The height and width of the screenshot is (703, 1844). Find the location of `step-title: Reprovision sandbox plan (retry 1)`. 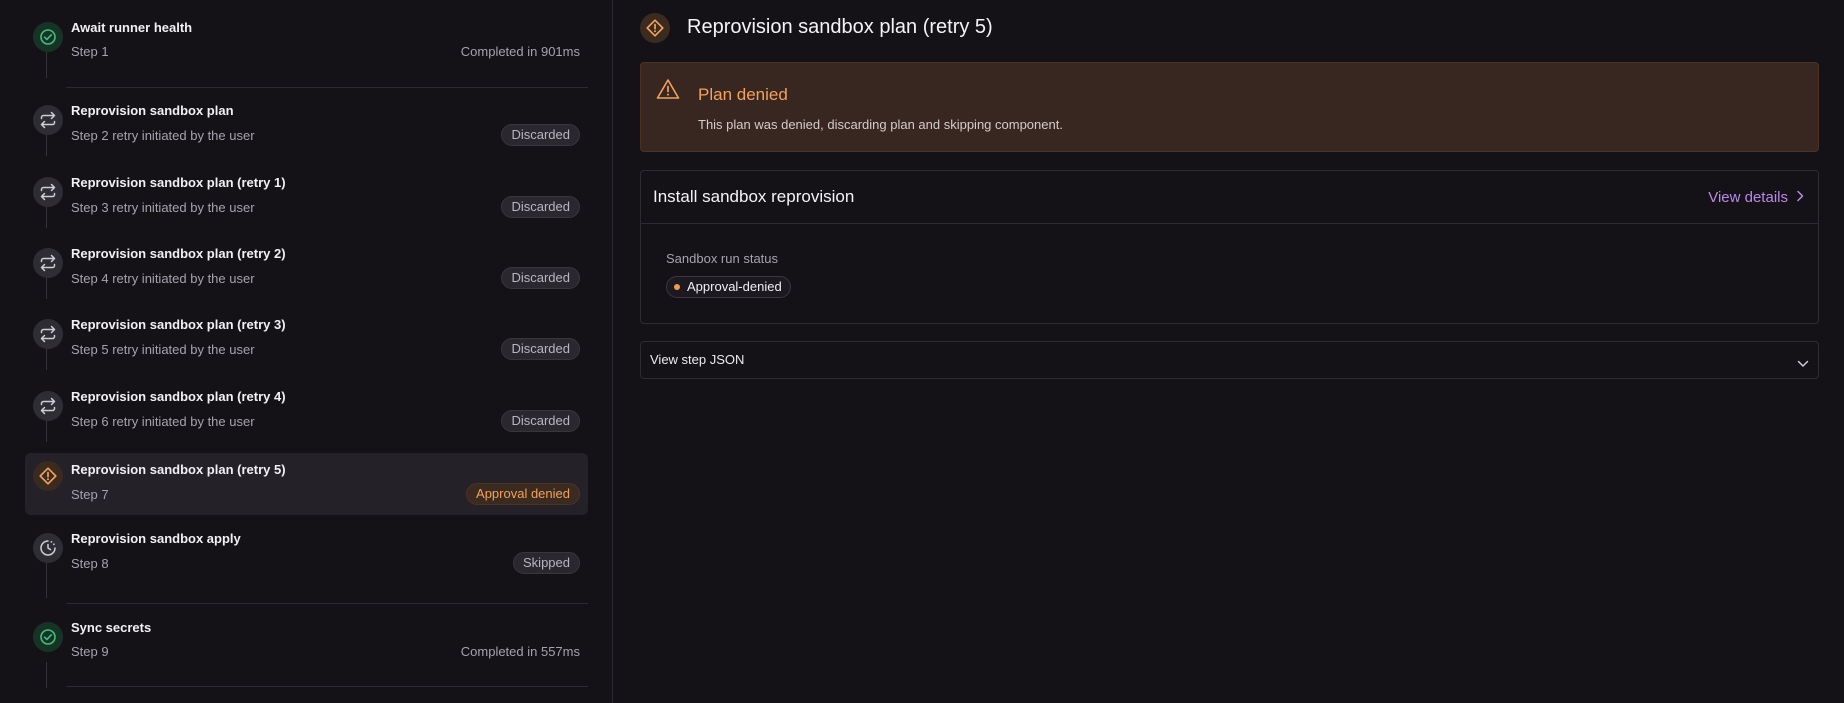

step-title: Reprovision sandbox plan (retry 1) is located at coordinates (178, 182).